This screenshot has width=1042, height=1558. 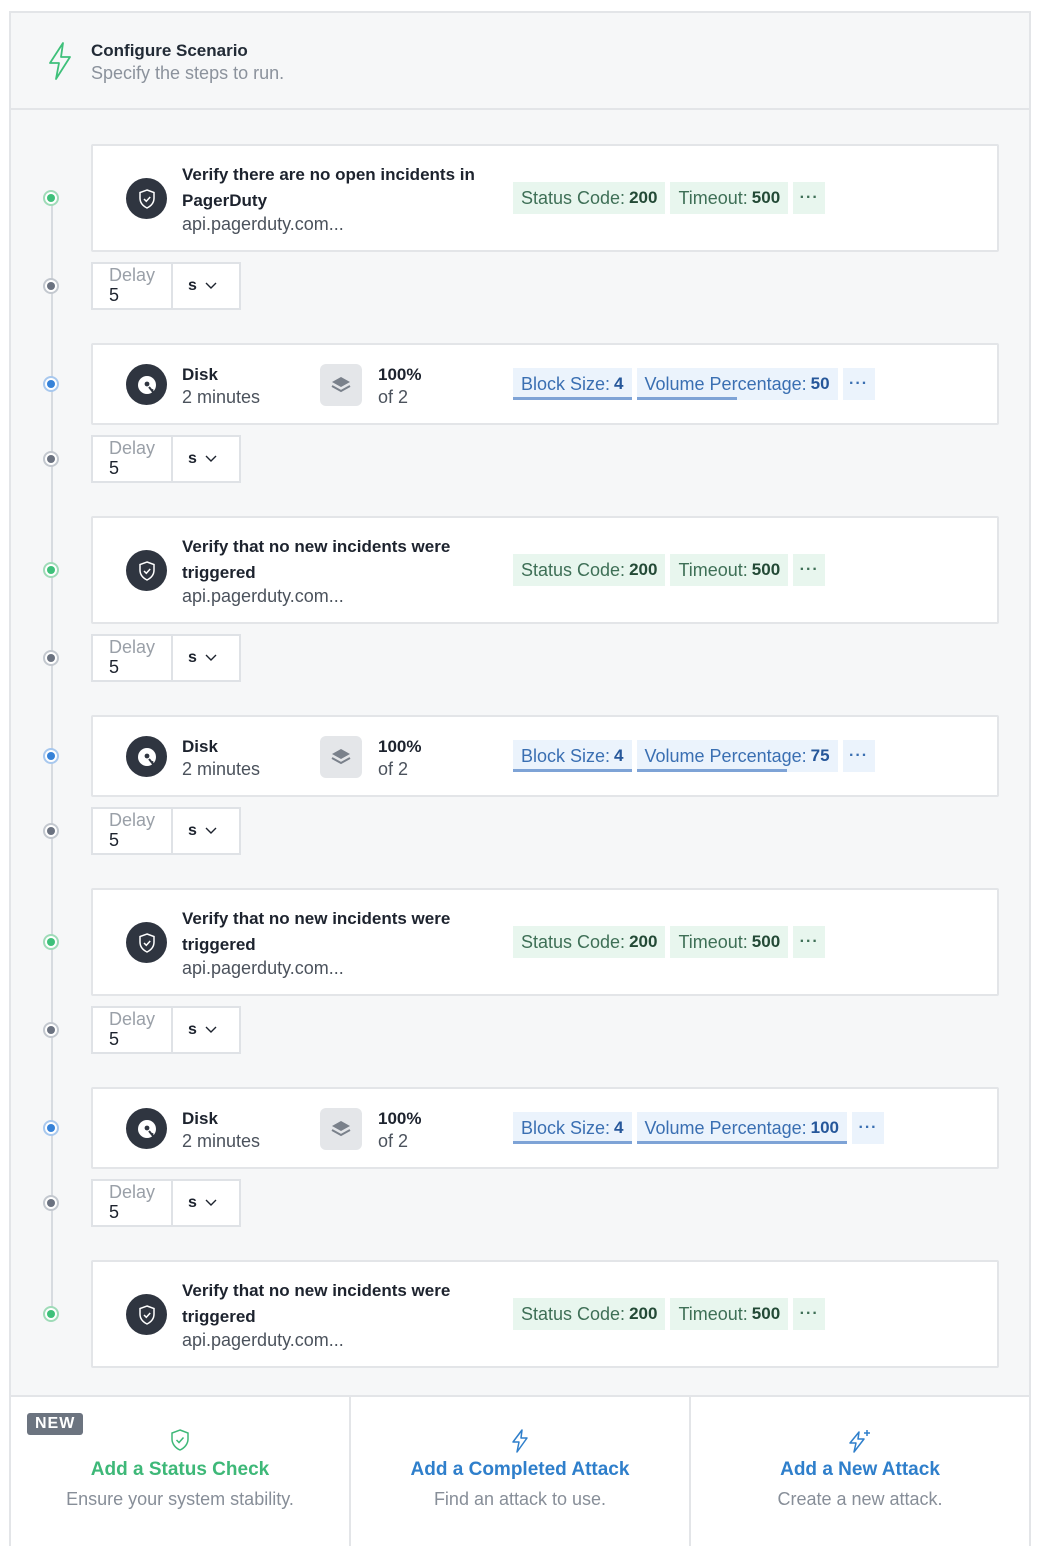 What do you see at coordinates (146, 942) in the screenshot?
I see `status-check-badge` at bounding box center [146, 942].